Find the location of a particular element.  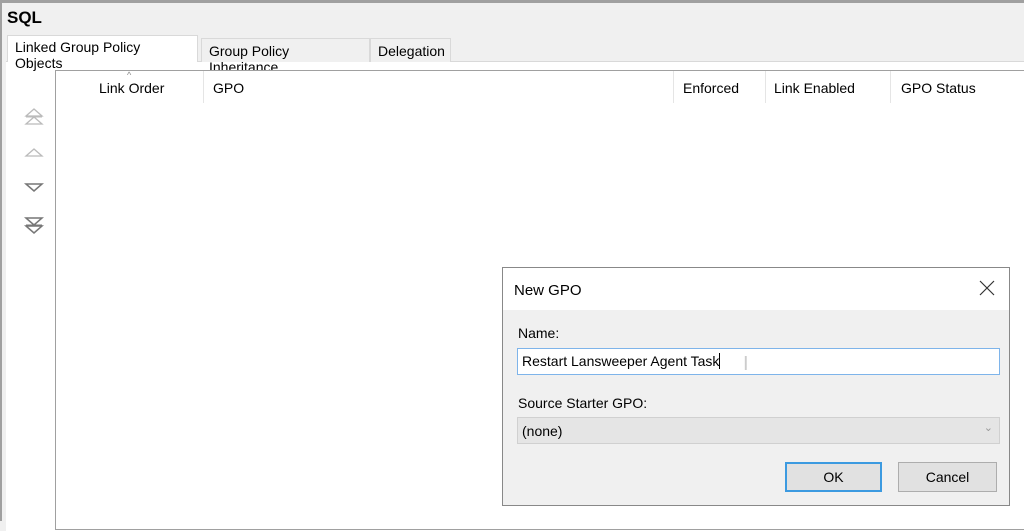

source-starter-value: (none) is located at coordinates (542, 431).